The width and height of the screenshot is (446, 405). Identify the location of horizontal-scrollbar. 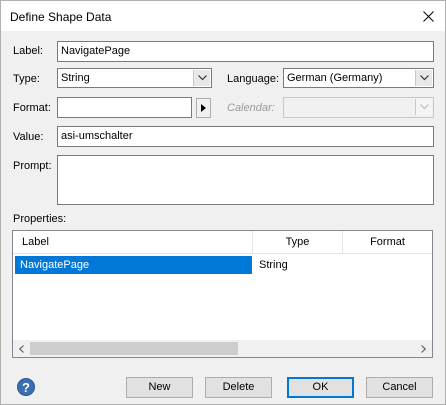
(222, 348).